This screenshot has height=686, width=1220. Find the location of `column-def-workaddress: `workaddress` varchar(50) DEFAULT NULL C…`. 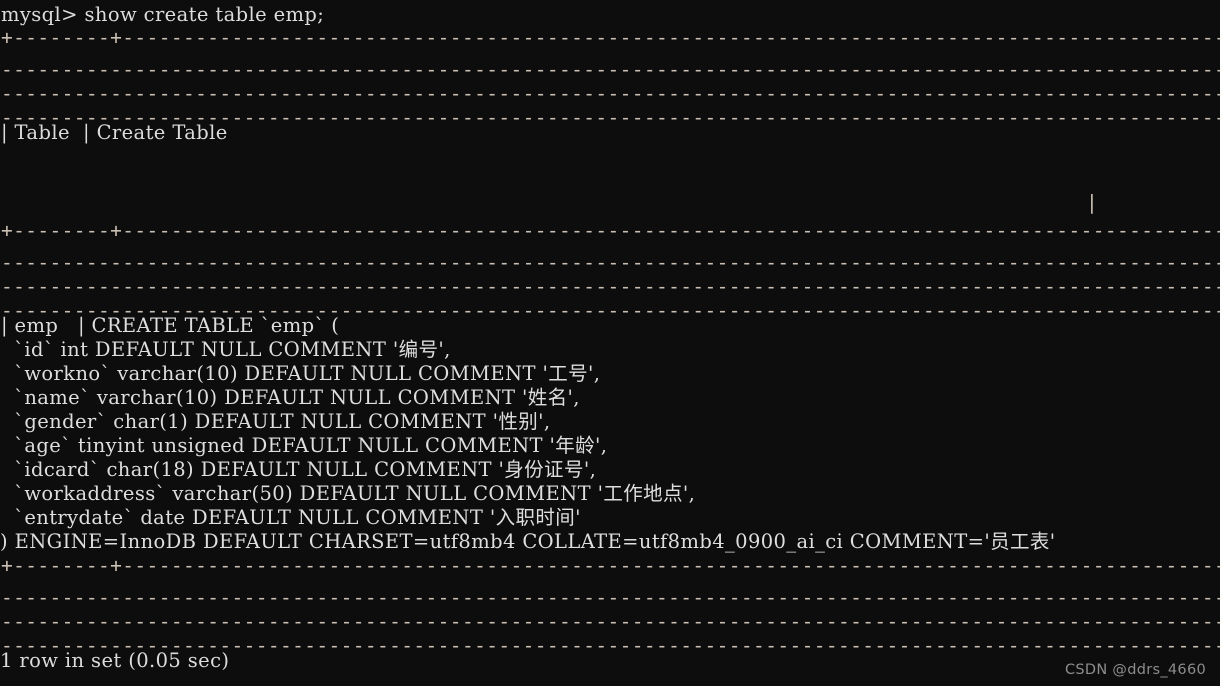

column-def-workaddress: `workaddress` varchar(50) DEFAULT NULL C… is located at coordinates (348, 493).